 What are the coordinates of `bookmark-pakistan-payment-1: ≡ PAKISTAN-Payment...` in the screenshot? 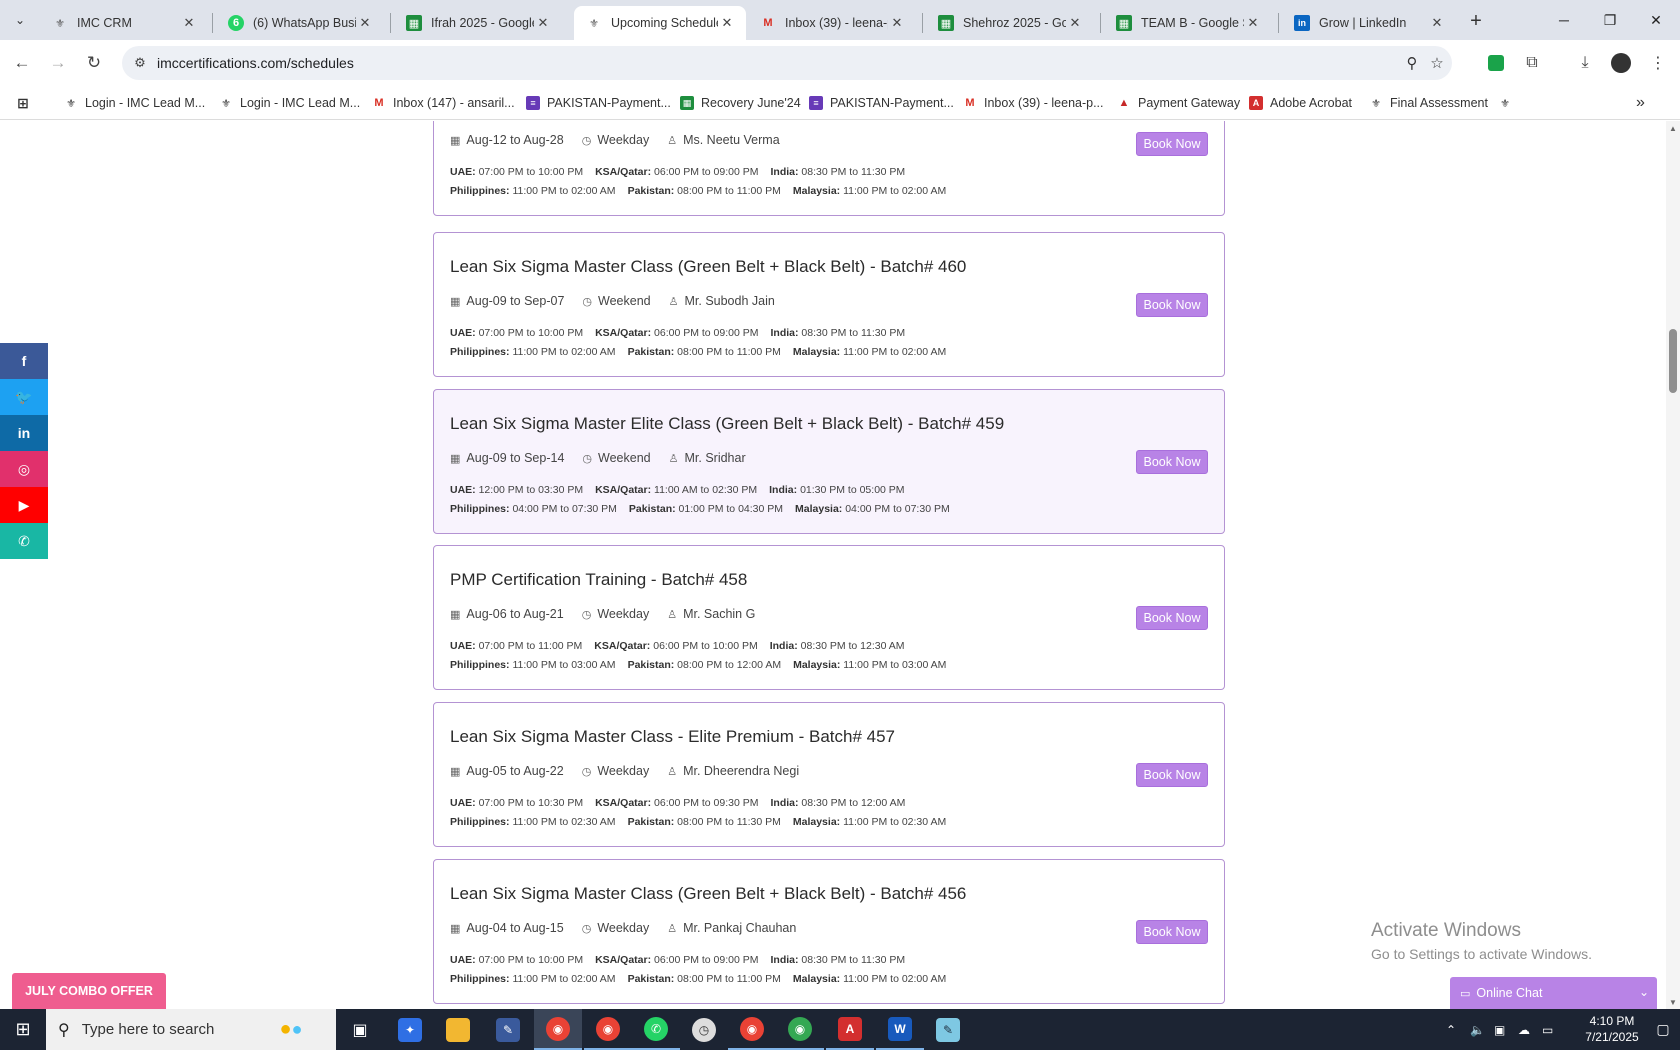 It's located at (598, 103).